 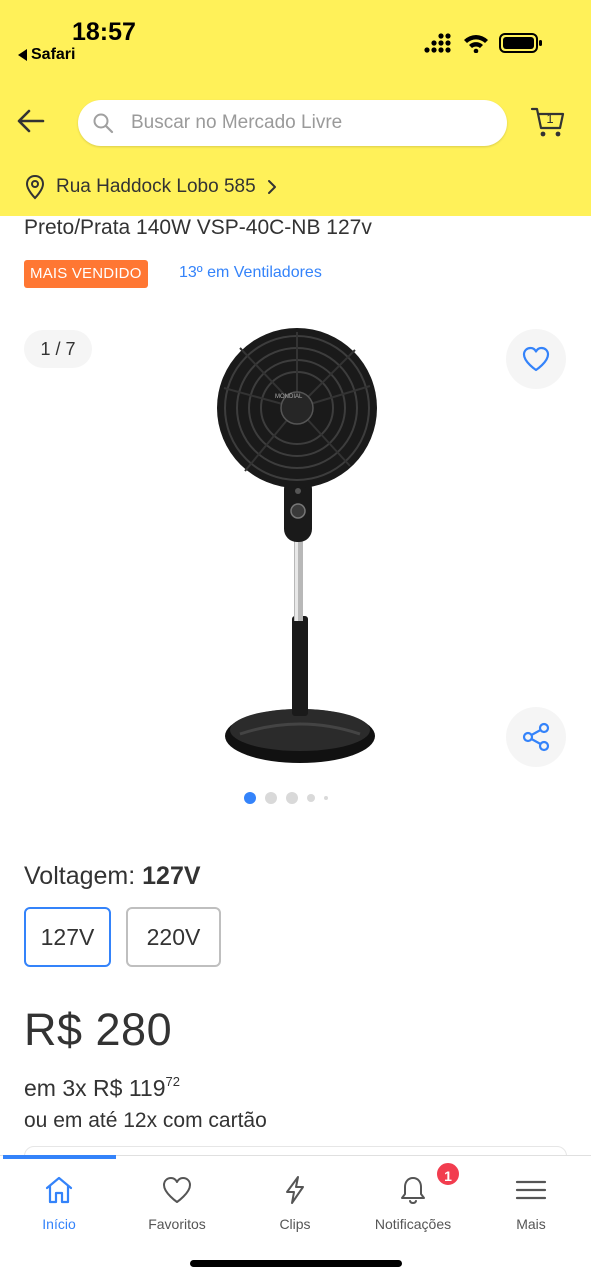 What do you see at coordinates (413, 1224) in the screenshot?
I see `tab-label: Notificações` at bounding box center [413, 1224].